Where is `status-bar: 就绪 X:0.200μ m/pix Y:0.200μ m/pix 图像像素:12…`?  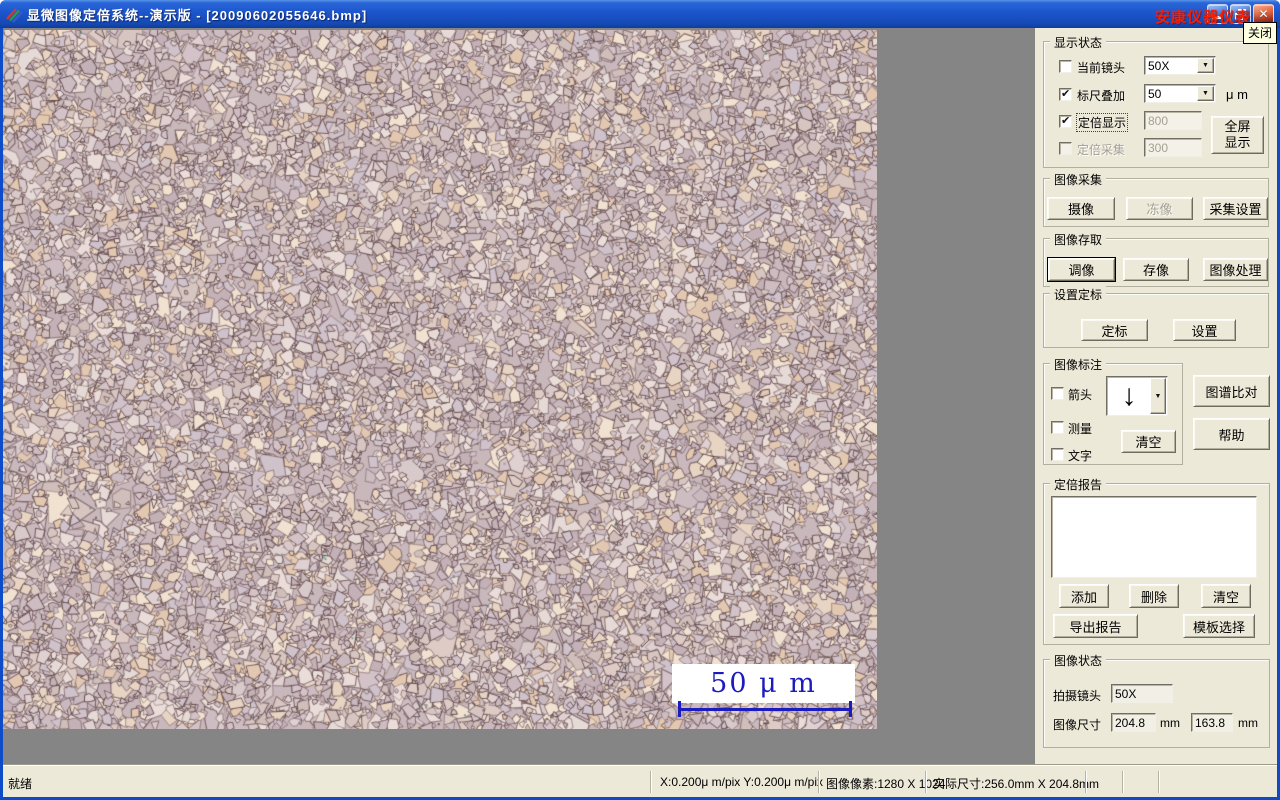 status-bar: 就绪 X:0.200μ m/pix Y:0.200μ m/pix 图像像素:12… is located at coordinates (640, 780).